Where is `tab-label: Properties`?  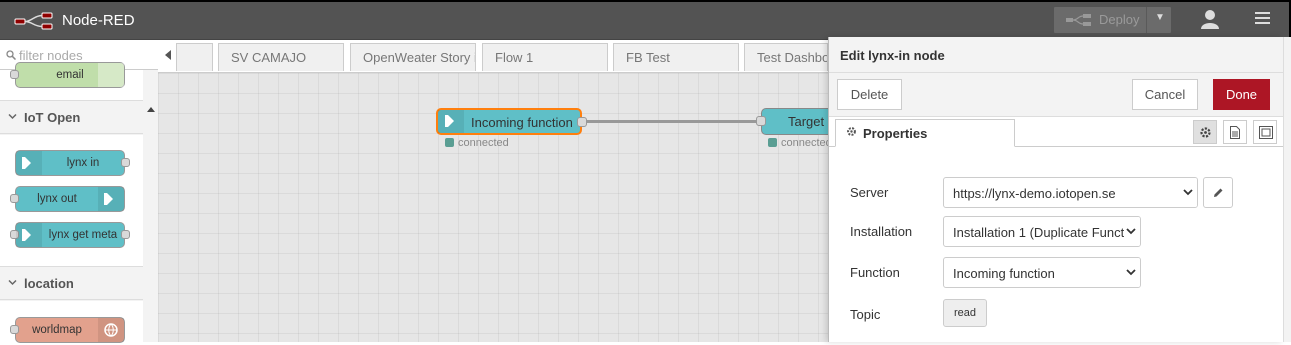
tab-label: Properties is located at coordinates (895, 133).